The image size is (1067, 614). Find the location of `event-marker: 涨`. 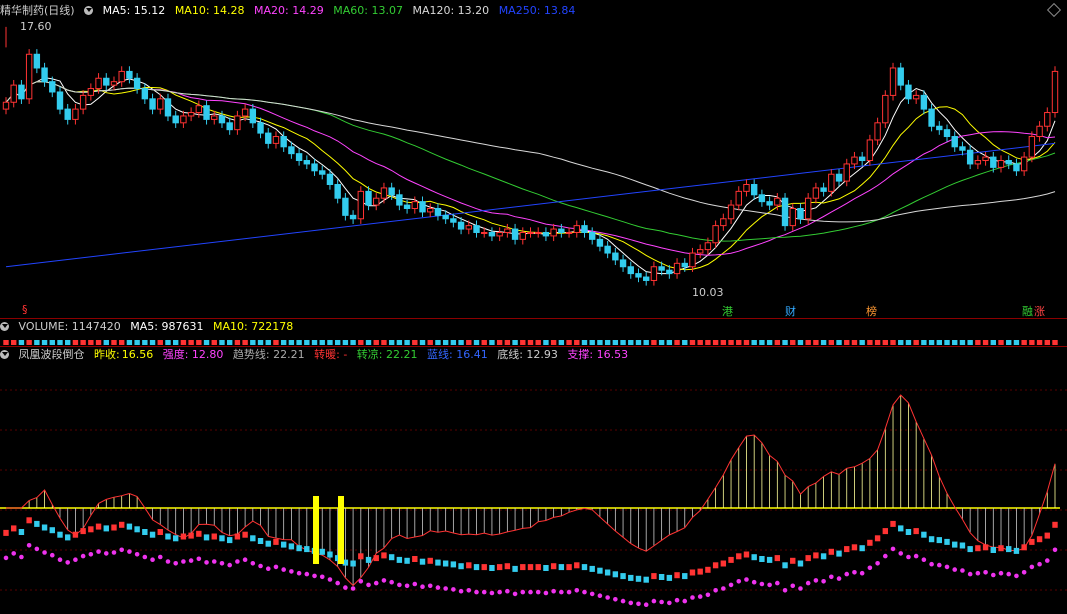

event-marker: 涨 is located at coordinates (1039, 311).